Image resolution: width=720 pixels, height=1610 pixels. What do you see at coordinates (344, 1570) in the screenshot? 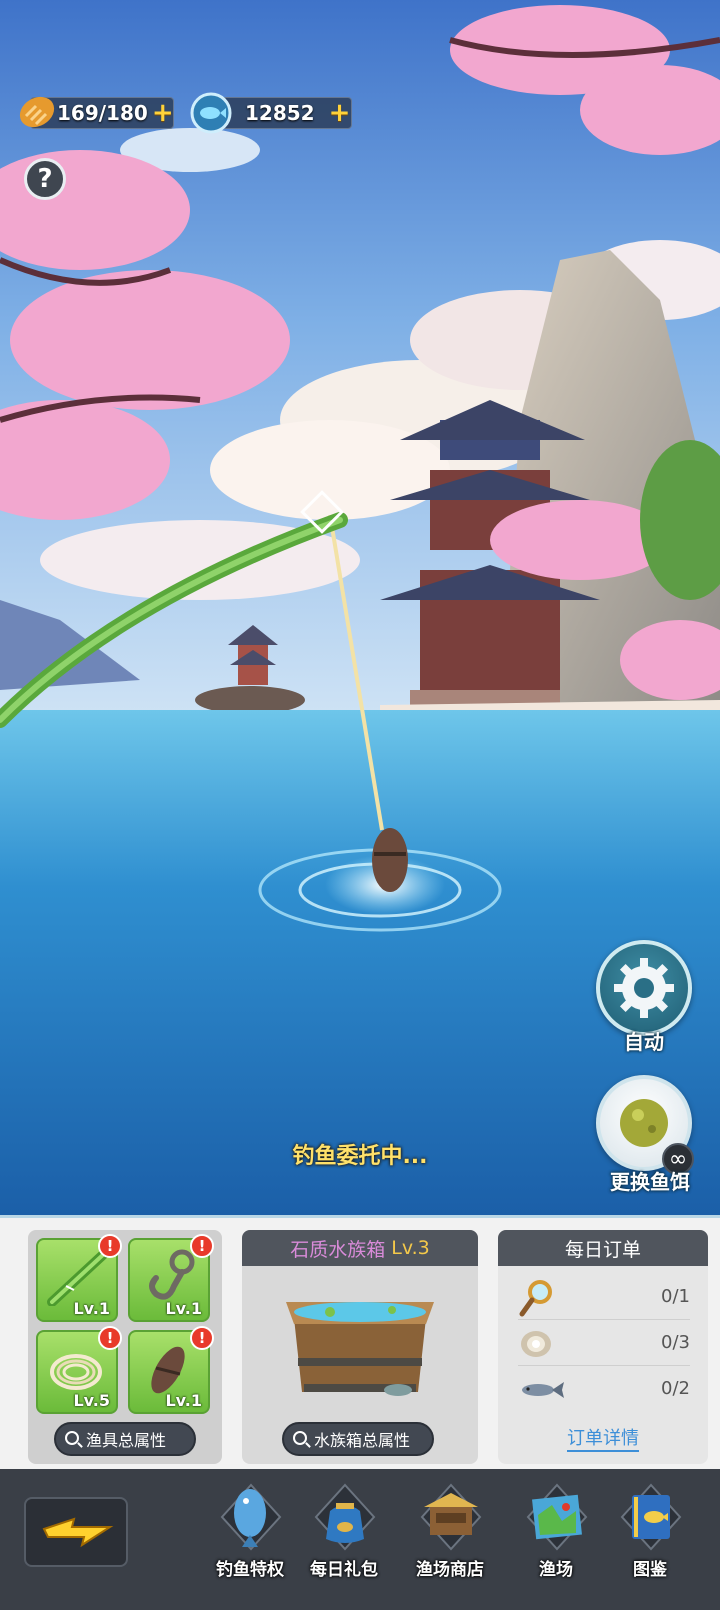
I see `nav-label: 每日礼包` at bounding box center [344, 1570].